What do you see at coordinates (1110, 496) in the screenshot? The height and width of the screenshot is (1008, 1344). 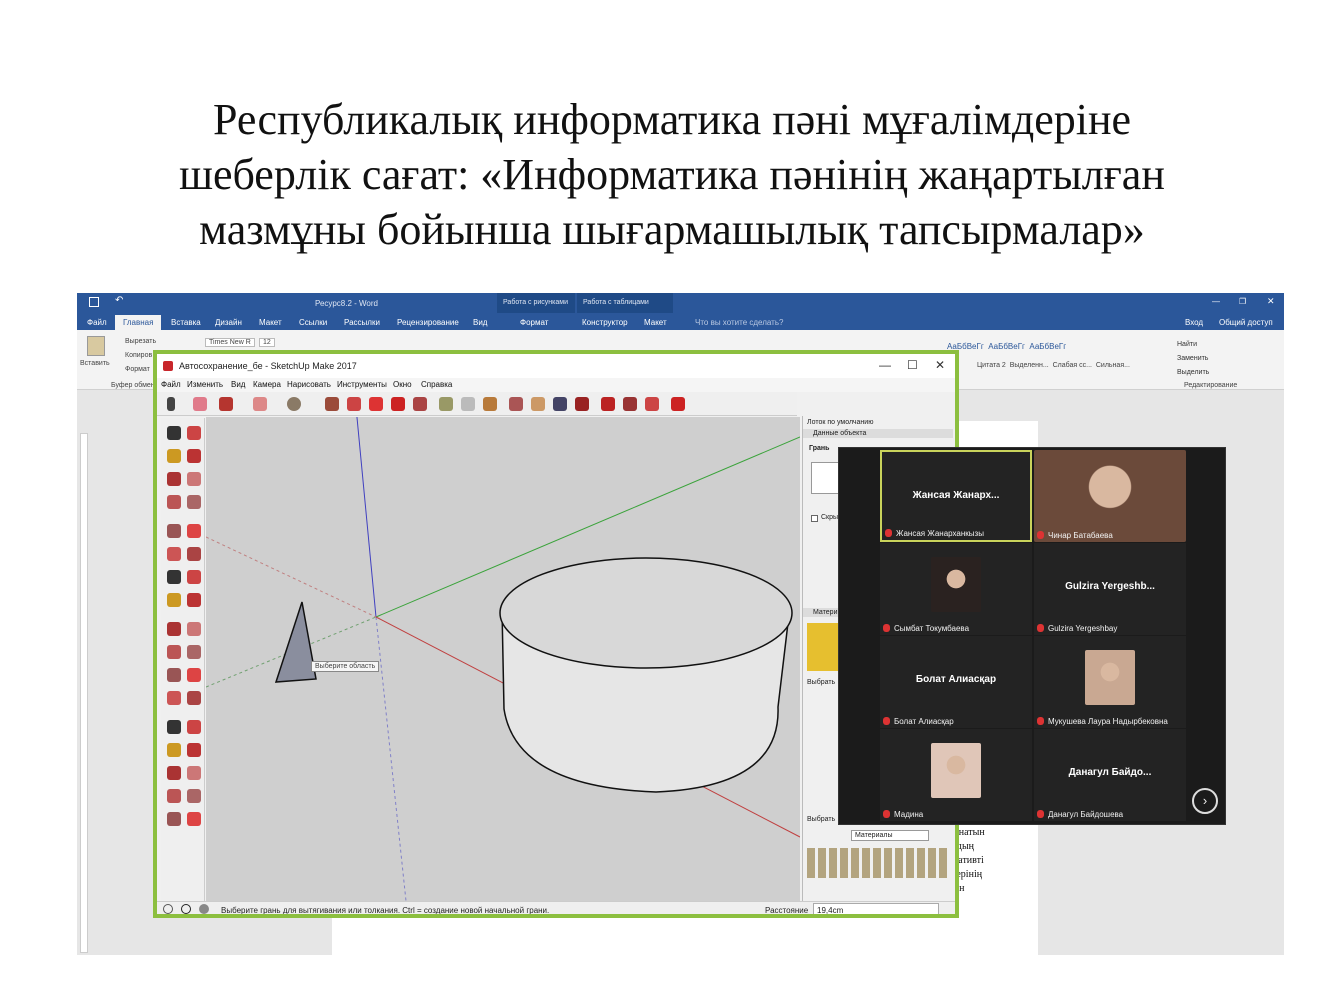 I see `participant-tile: Чинар Батабаева` at bounding box center [1110, 496].